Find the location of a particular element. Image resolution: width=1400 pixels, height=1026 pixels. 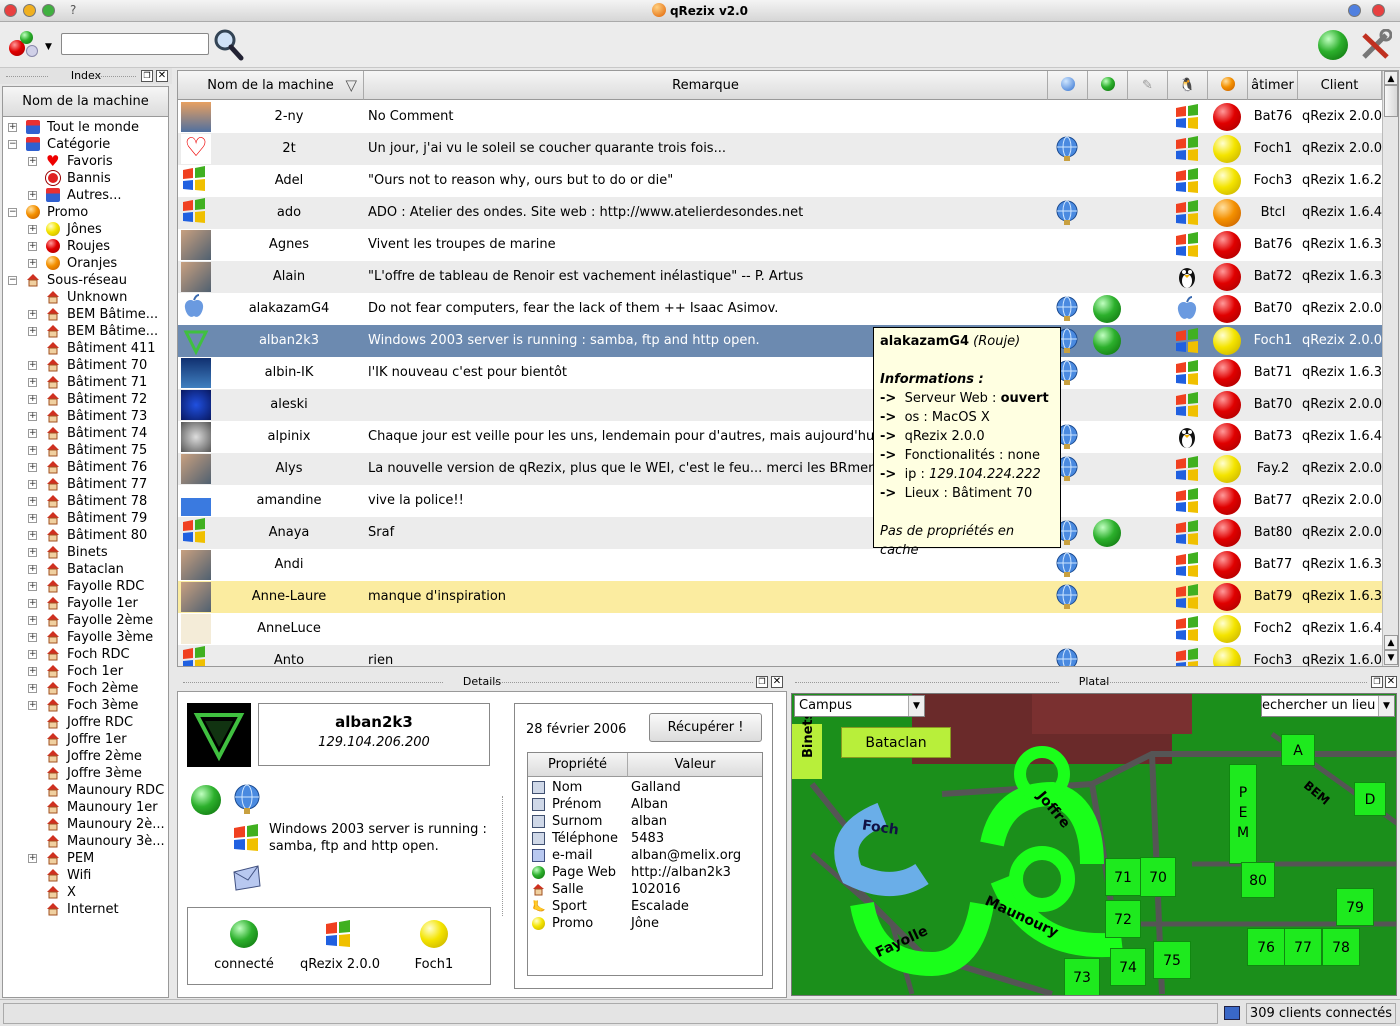

tree-item: + Oranjes is located at coordinates (85, 263).